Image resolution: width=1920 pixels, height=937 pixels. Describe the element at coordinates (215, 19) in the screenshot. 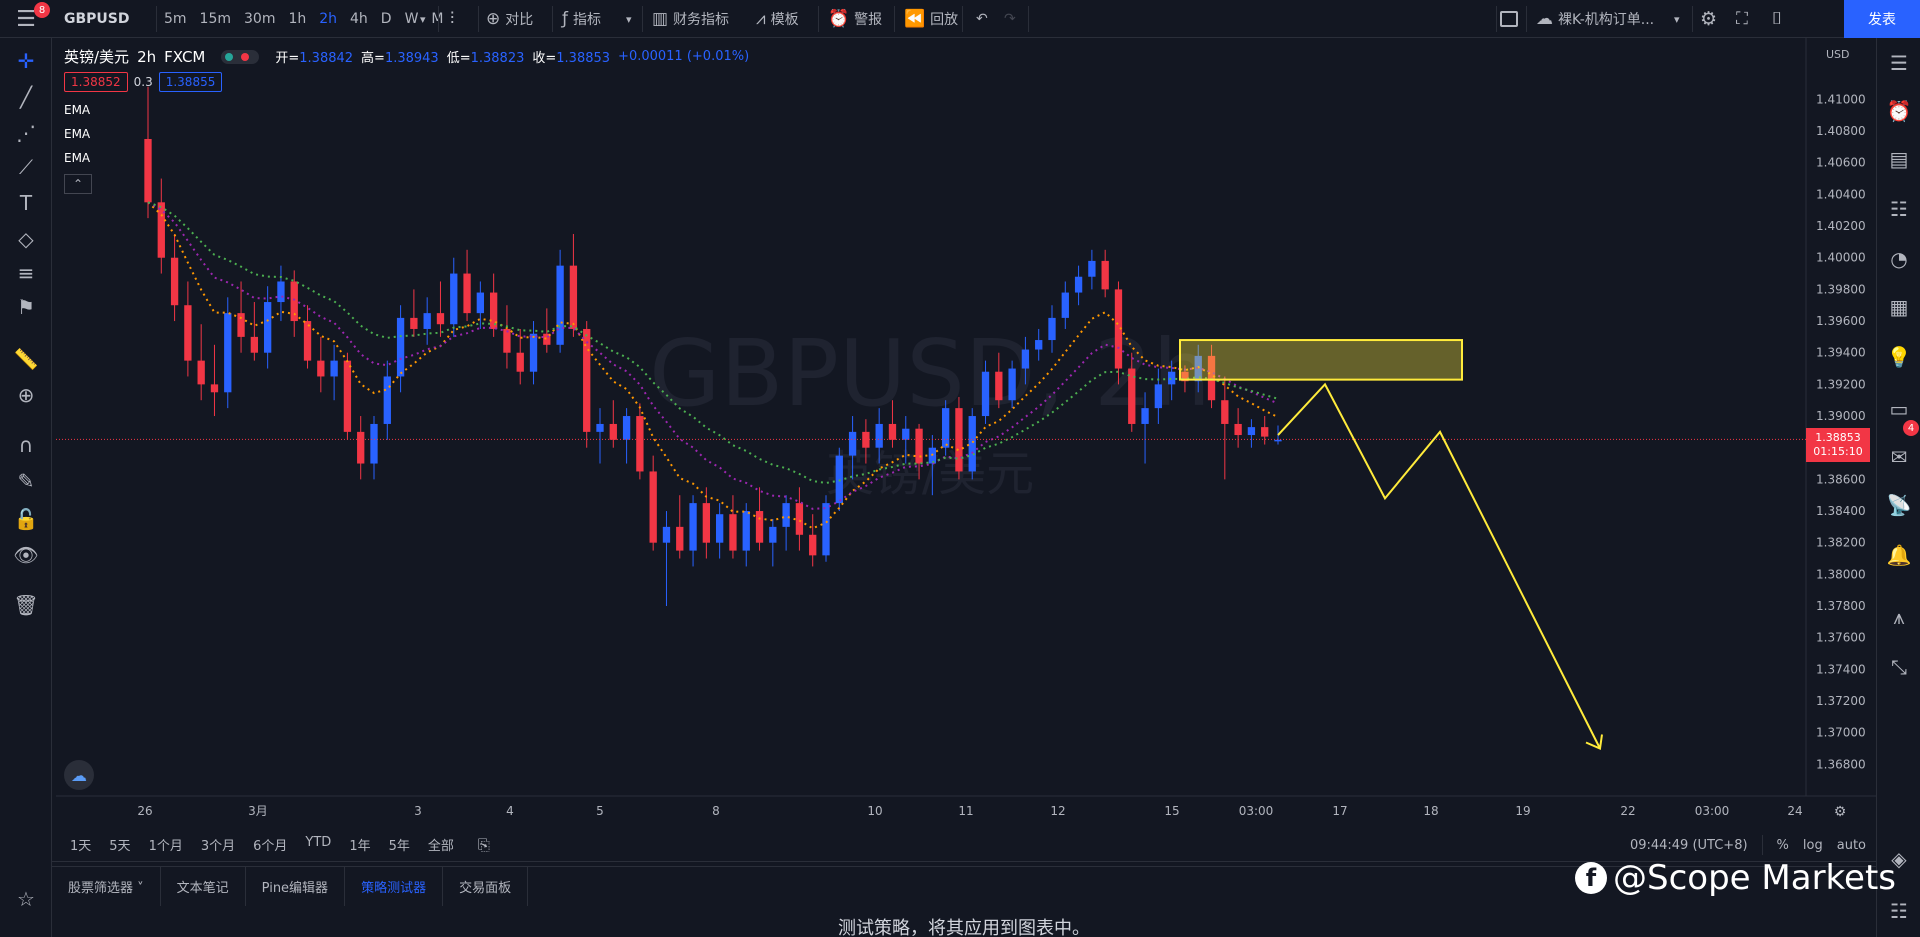

I see `interval-15m: 15m` at that location.